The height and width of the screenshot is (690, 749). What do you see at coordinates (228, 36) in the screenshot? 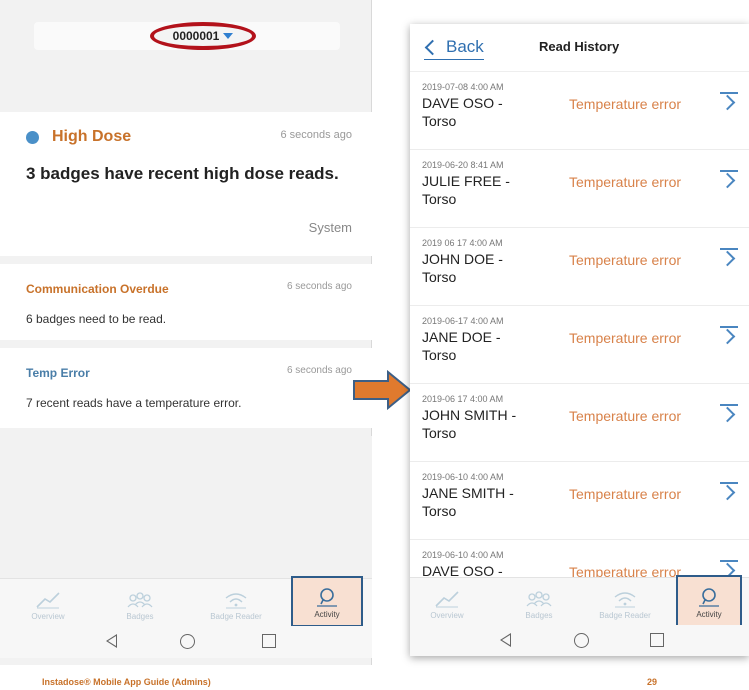
I see `chevron-down-icon` at bounding box center [228, 36].